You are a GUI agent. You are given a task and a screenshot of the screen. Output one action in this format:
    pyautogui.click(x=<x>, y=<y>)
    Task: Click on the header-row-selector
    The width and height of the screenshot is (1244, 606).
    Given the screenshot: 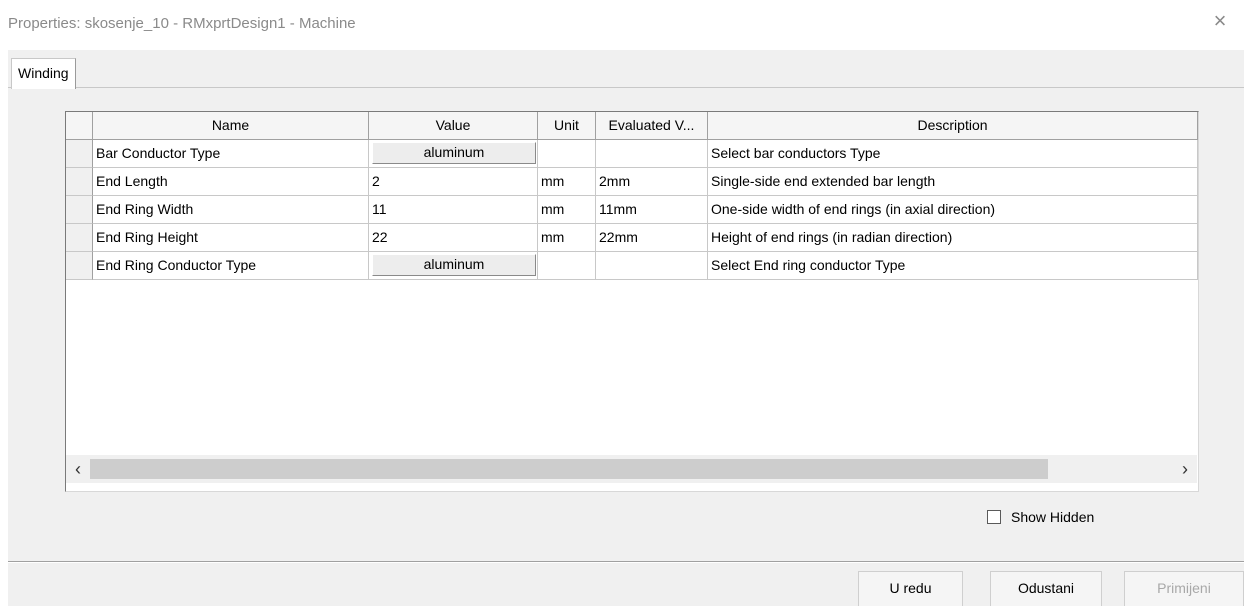 What is the action you would take?
    pyautogui.click(x=79, y=126)
    